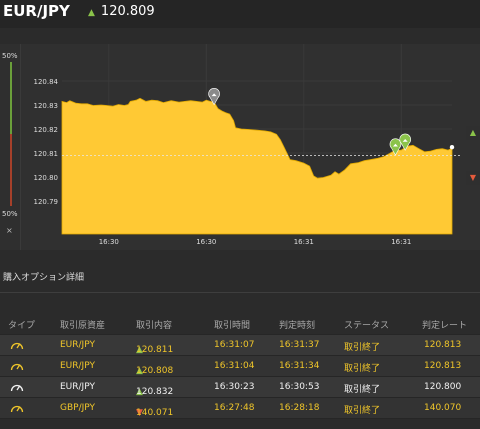  Describe the element at coordinates (234, 345) in the screenshot. I see `row-trade-time: 16:31:07` at that location.